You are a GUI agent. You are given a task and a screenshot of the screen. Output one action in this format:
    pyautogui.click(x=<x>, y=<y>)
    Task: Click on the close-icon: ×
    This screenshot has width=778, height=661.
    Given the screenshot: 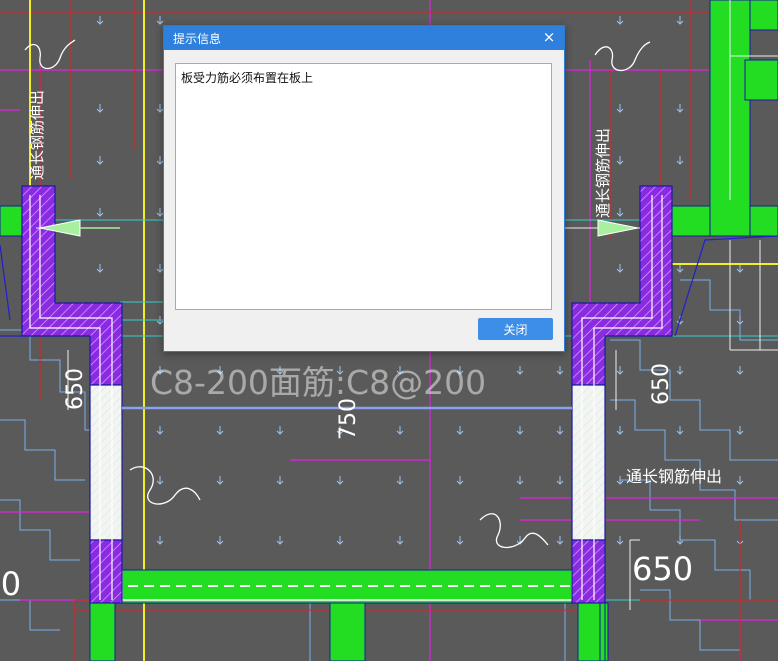 What is the action you would take?
    pyautogui.click(x=549, y=37)
    